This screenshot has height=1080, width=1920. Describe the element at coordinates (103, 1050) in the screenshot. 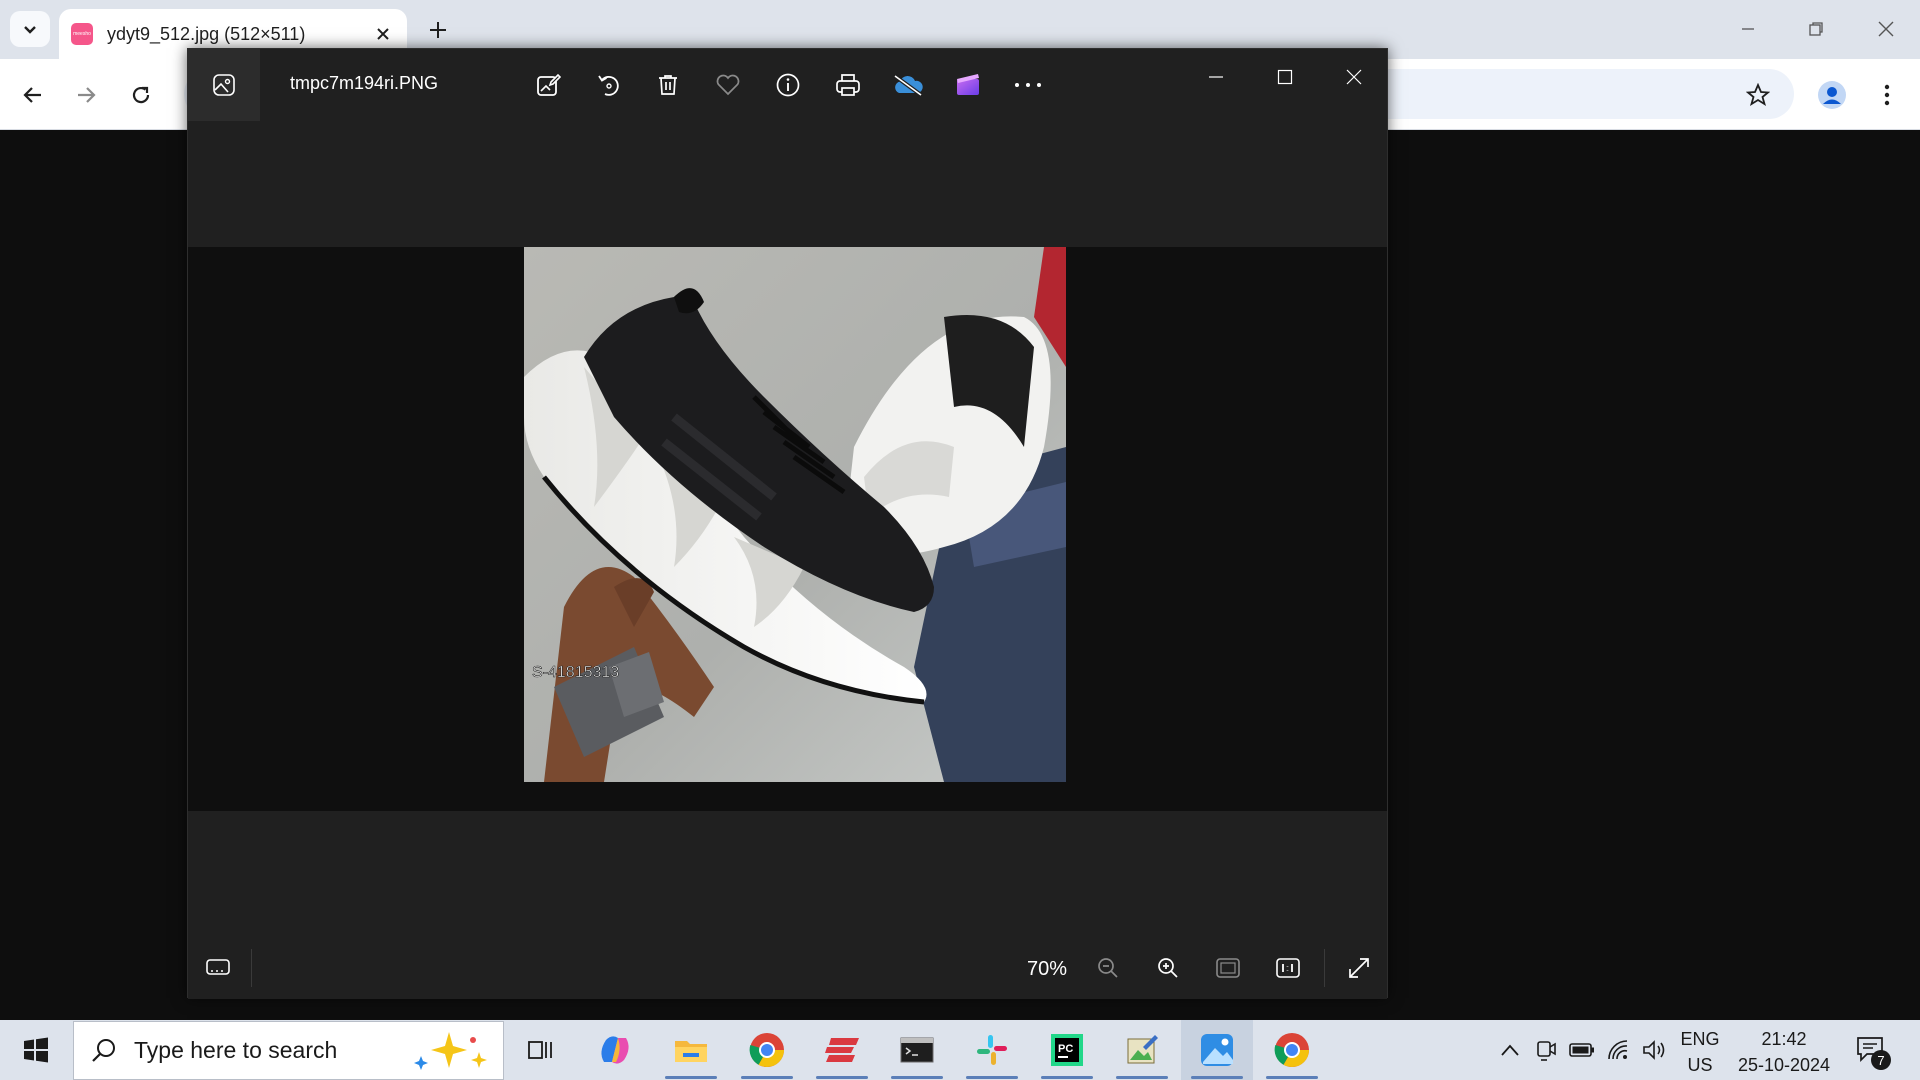

I see `search-icon` at that location.